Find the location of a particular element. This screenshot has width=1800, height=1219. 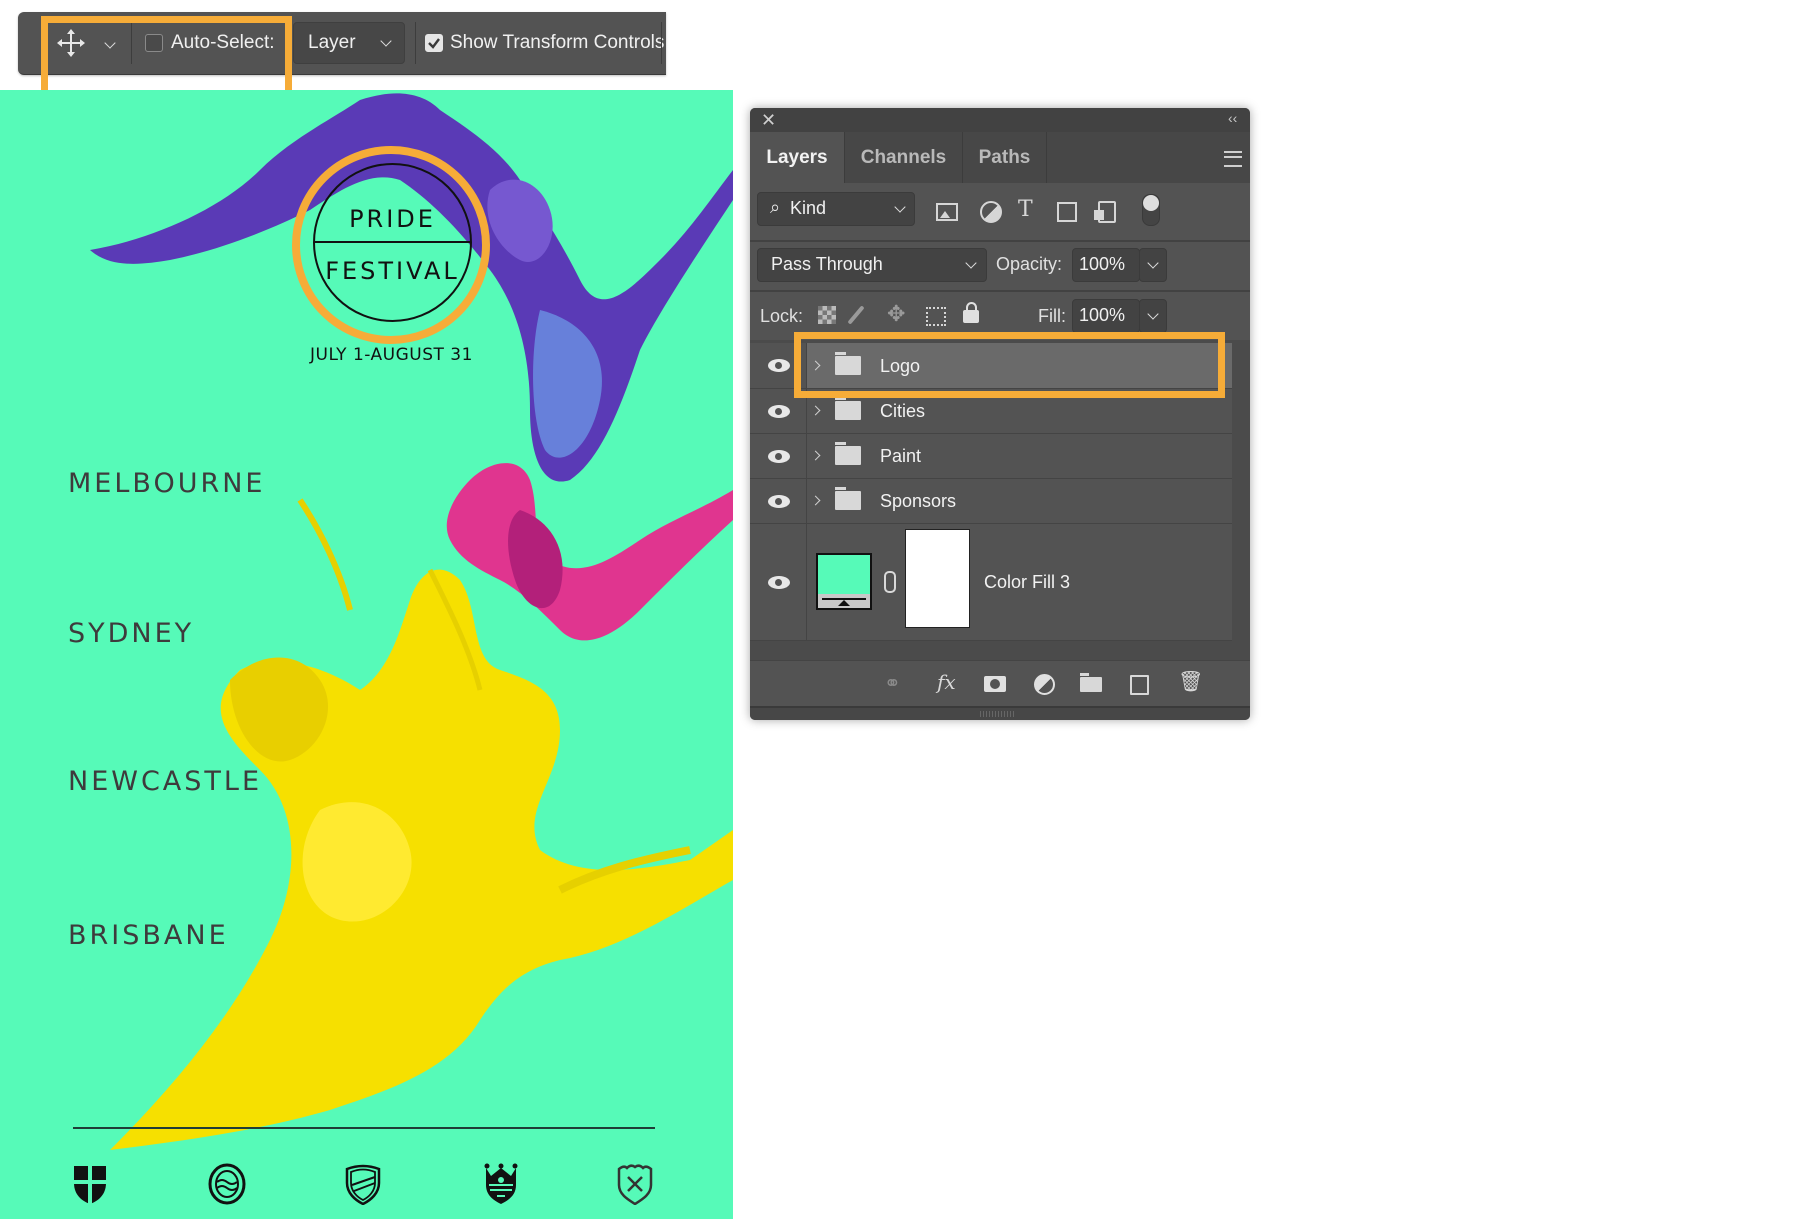

layer-row-color-fill-3: Color Fill 3 is located at coordinates (991, 582).